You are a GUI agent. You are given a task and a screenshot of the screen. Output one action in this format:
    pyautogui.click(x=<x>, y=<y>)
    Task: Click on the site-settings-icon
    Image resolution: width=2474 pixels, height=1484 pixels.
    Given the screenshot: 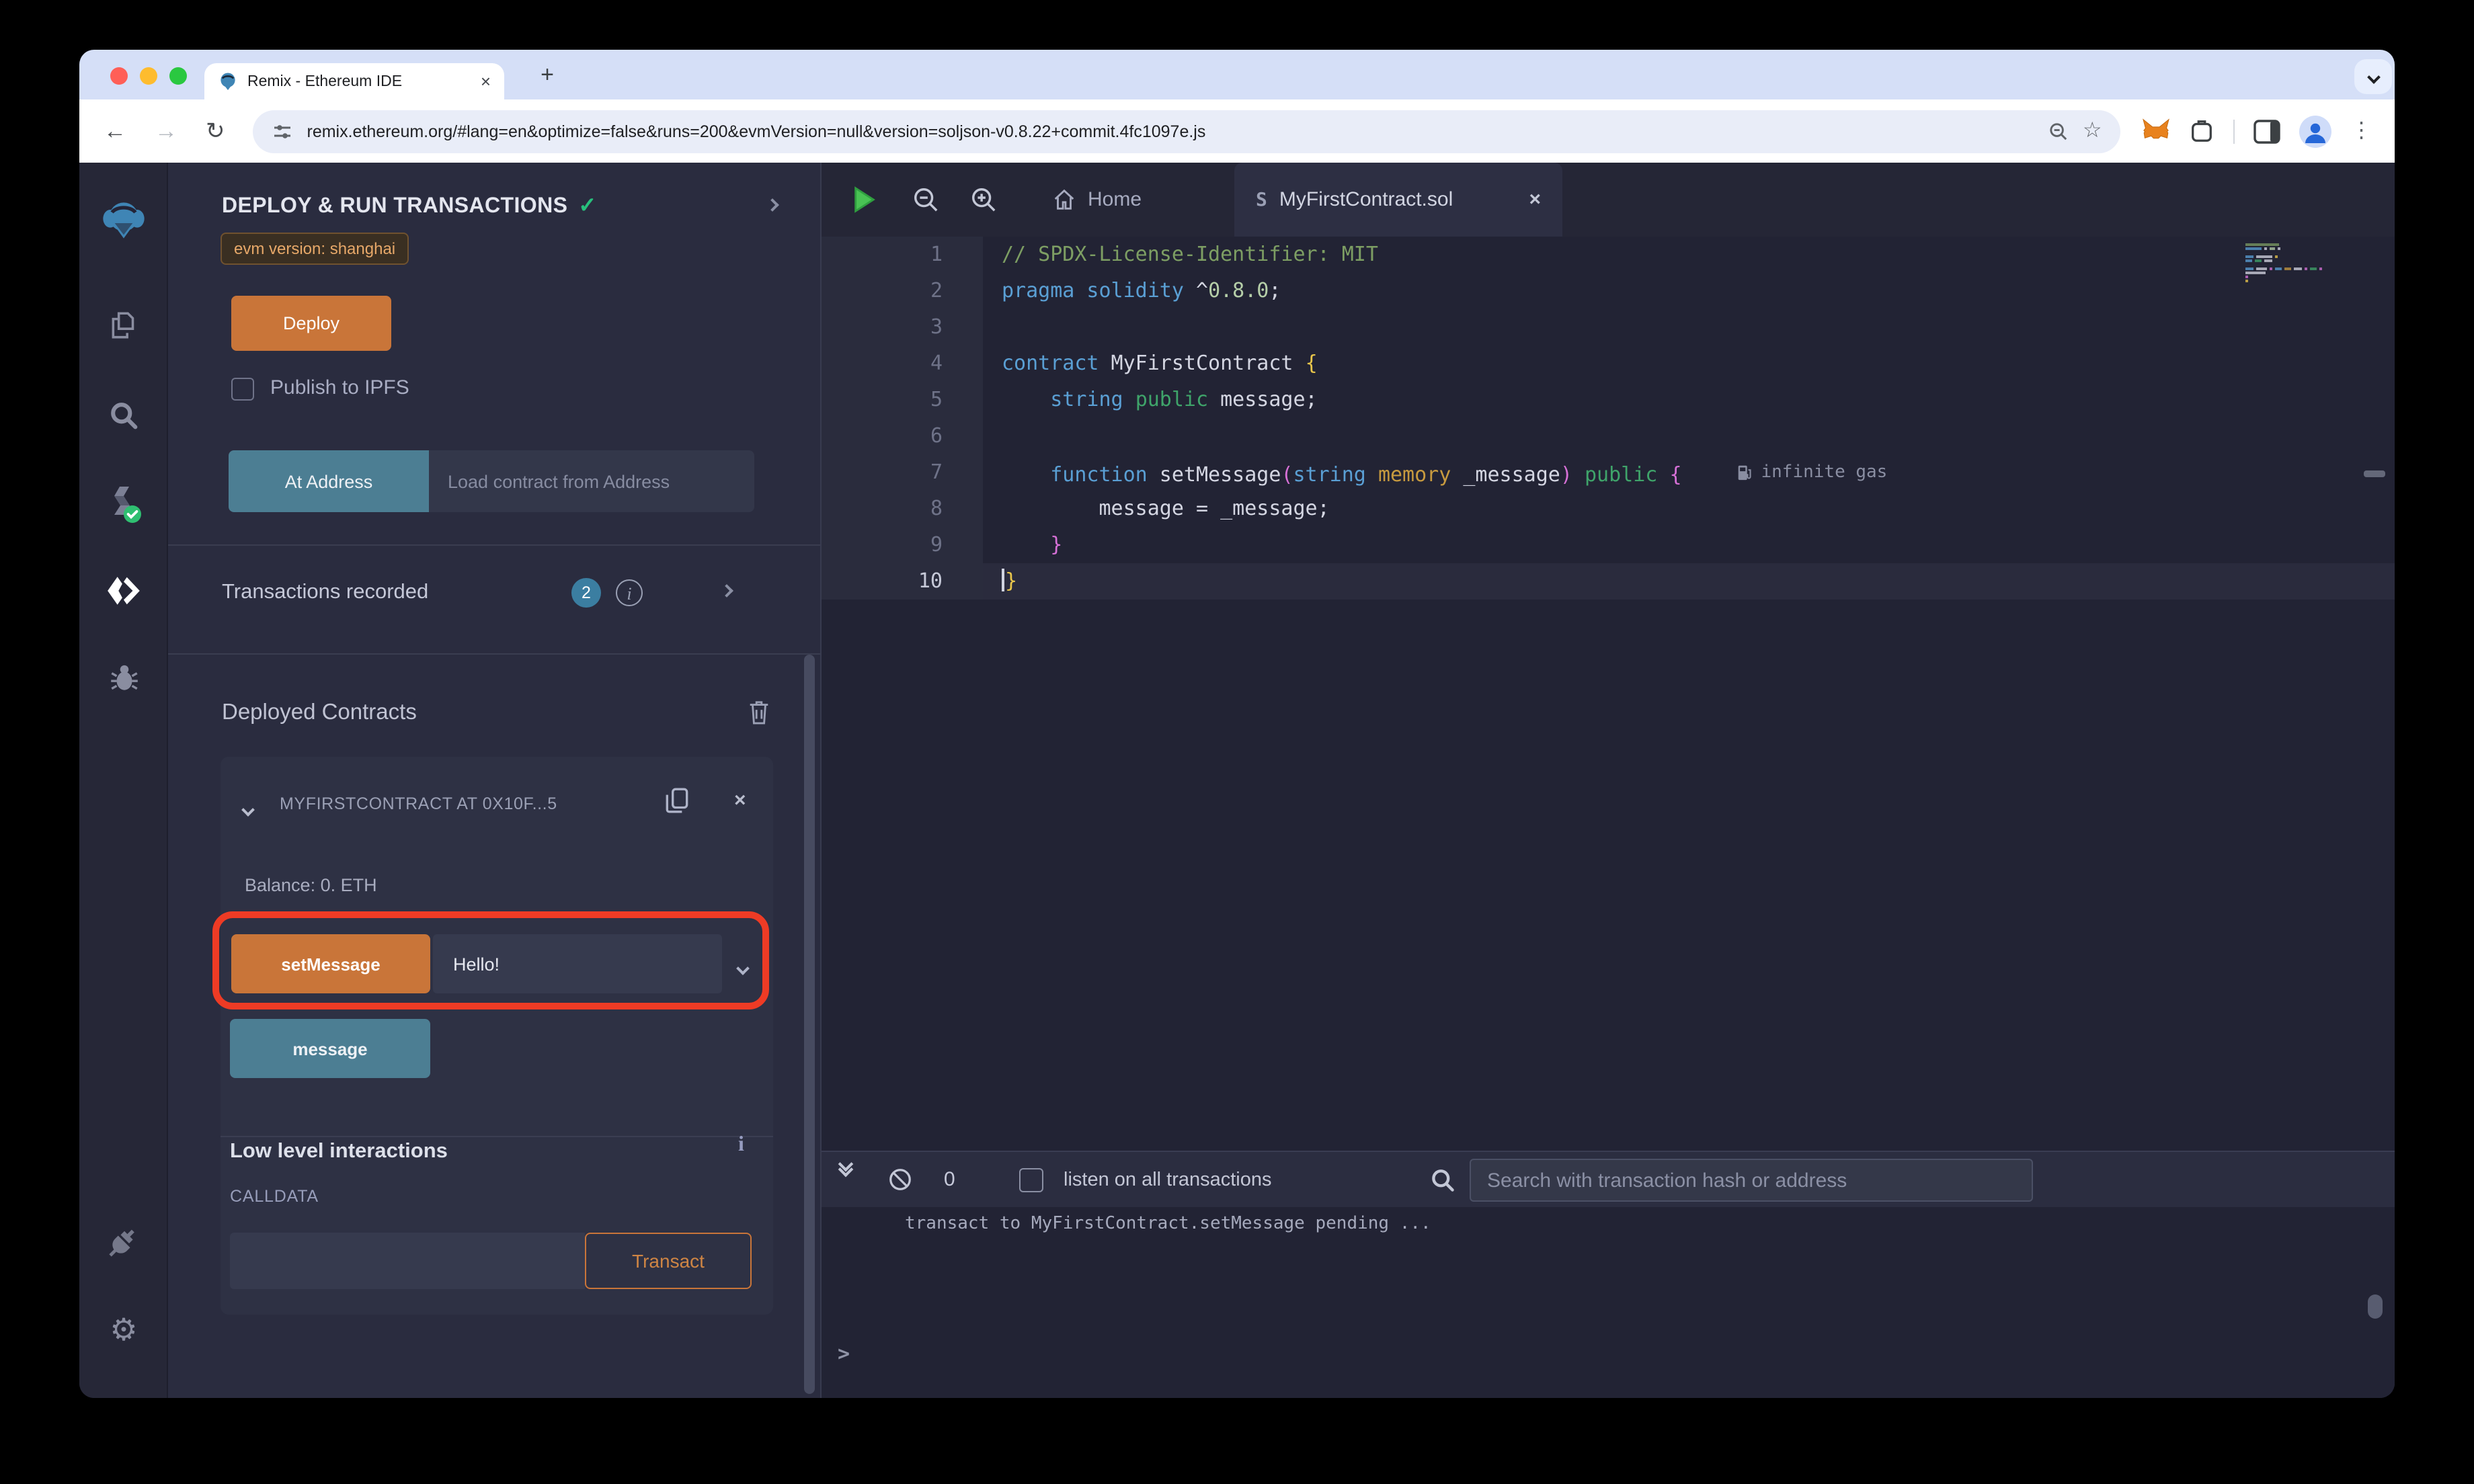 What is the action you would take?
    pyautogui.click(x=283, y=131)
    